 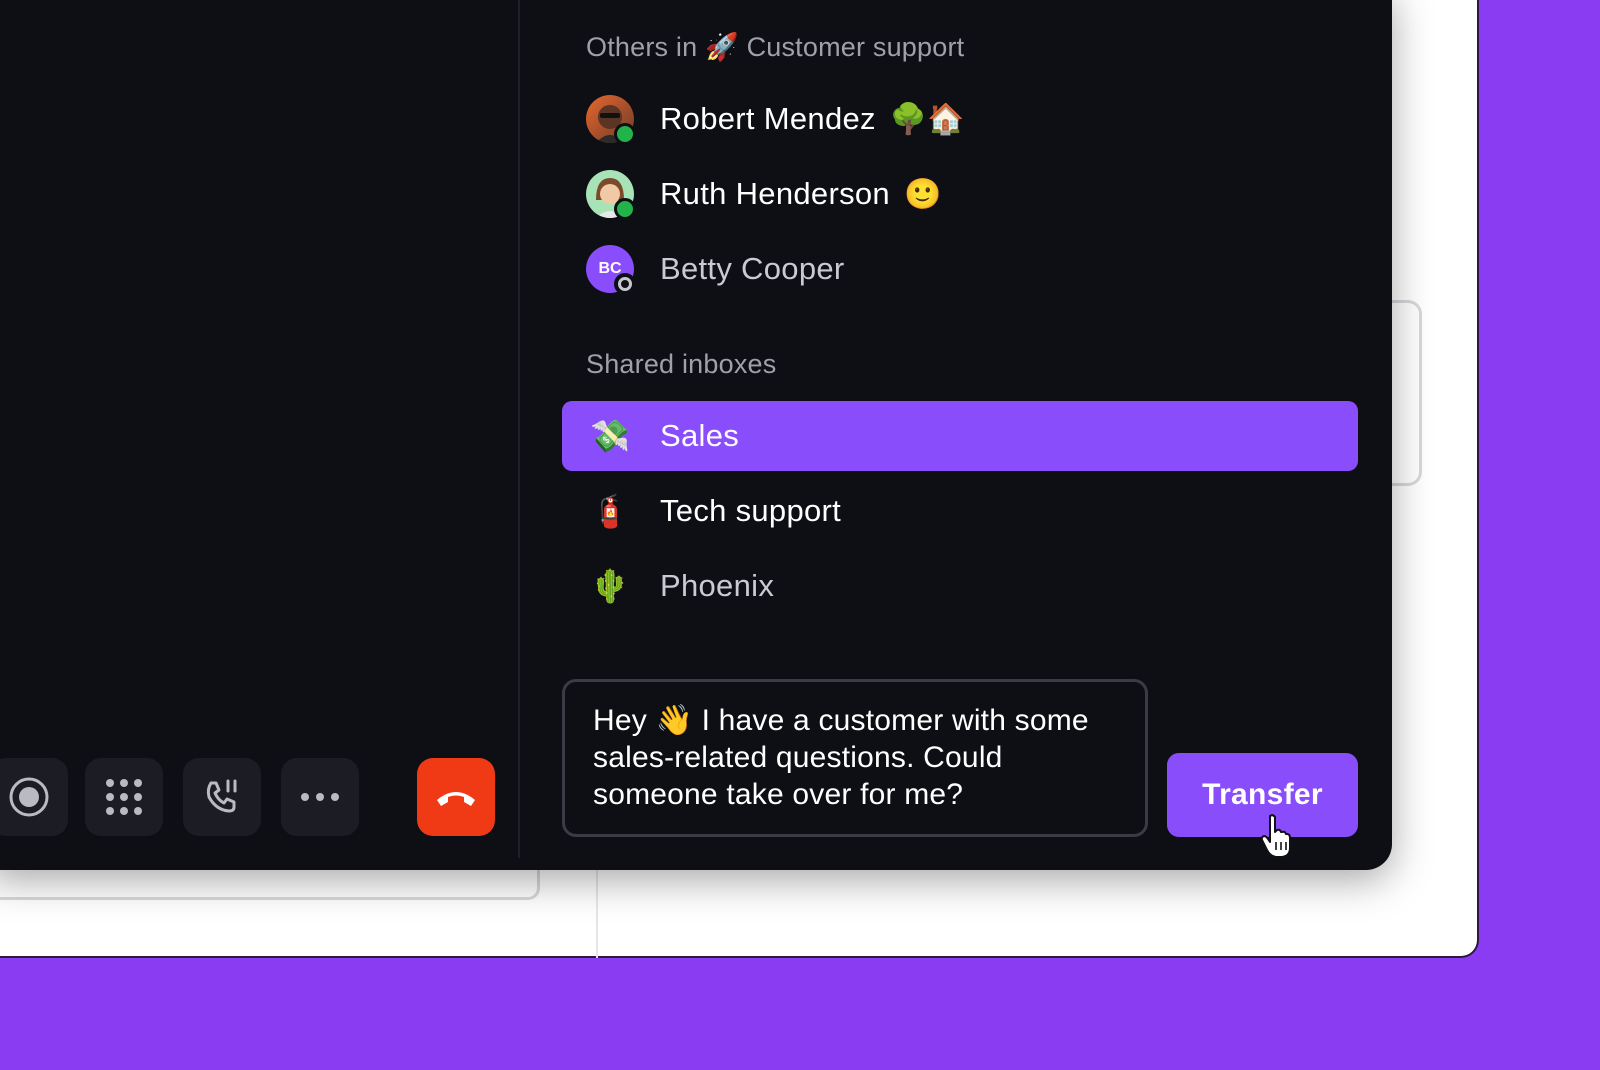 What do you see at coordinates (717, 585) in the screenshot?
I see `inbox-label: Phoenix` at bounding box center [717, 585].